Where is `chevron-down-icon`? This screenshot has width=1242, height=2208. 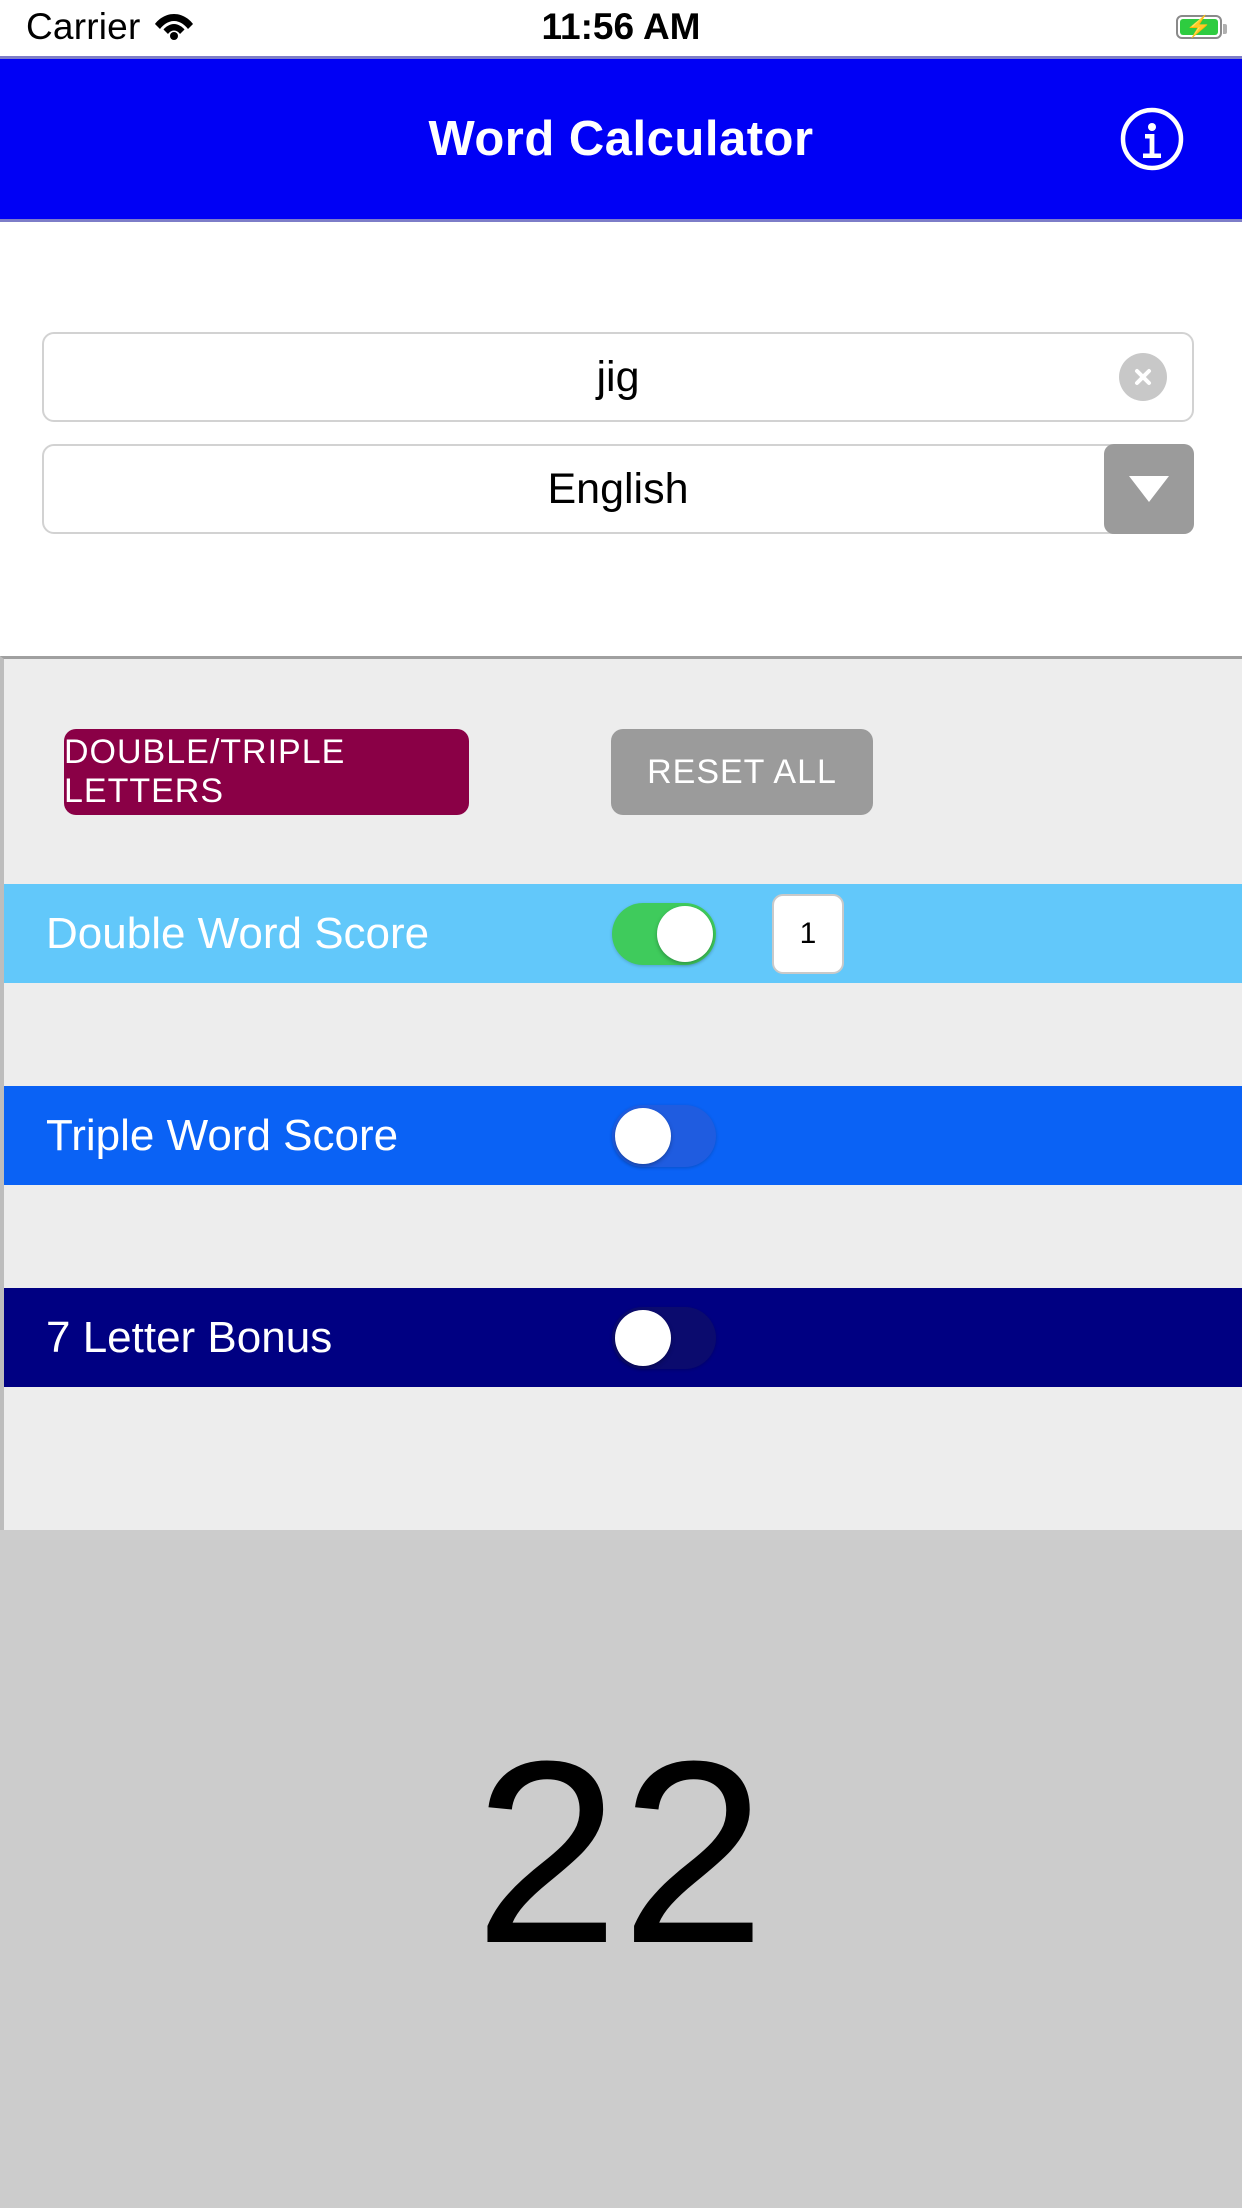
chevron-down-icon is located at coordinates (1149, 489).